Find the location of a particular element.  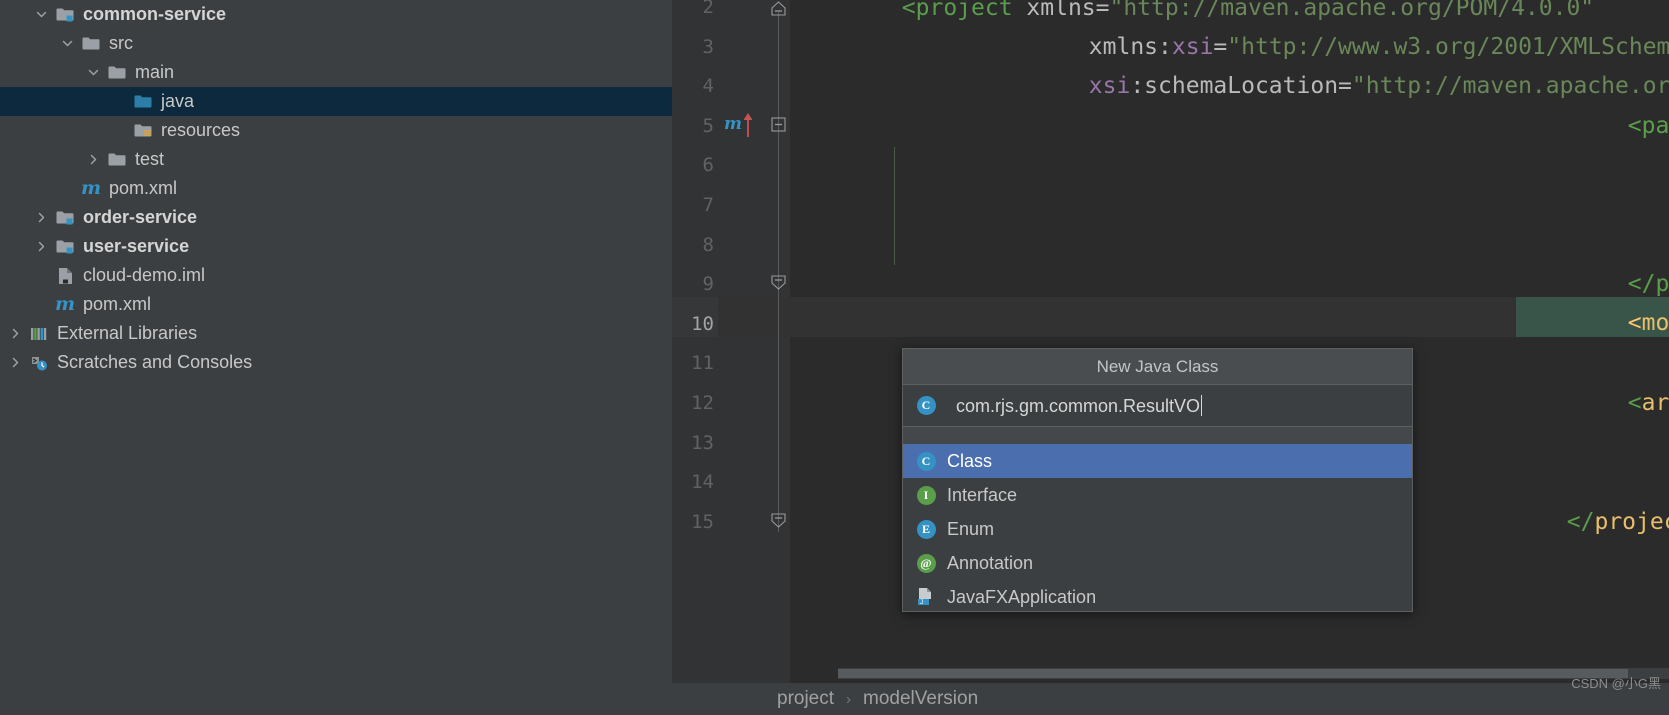

scratches-icon is located at coordinates (39, 362).